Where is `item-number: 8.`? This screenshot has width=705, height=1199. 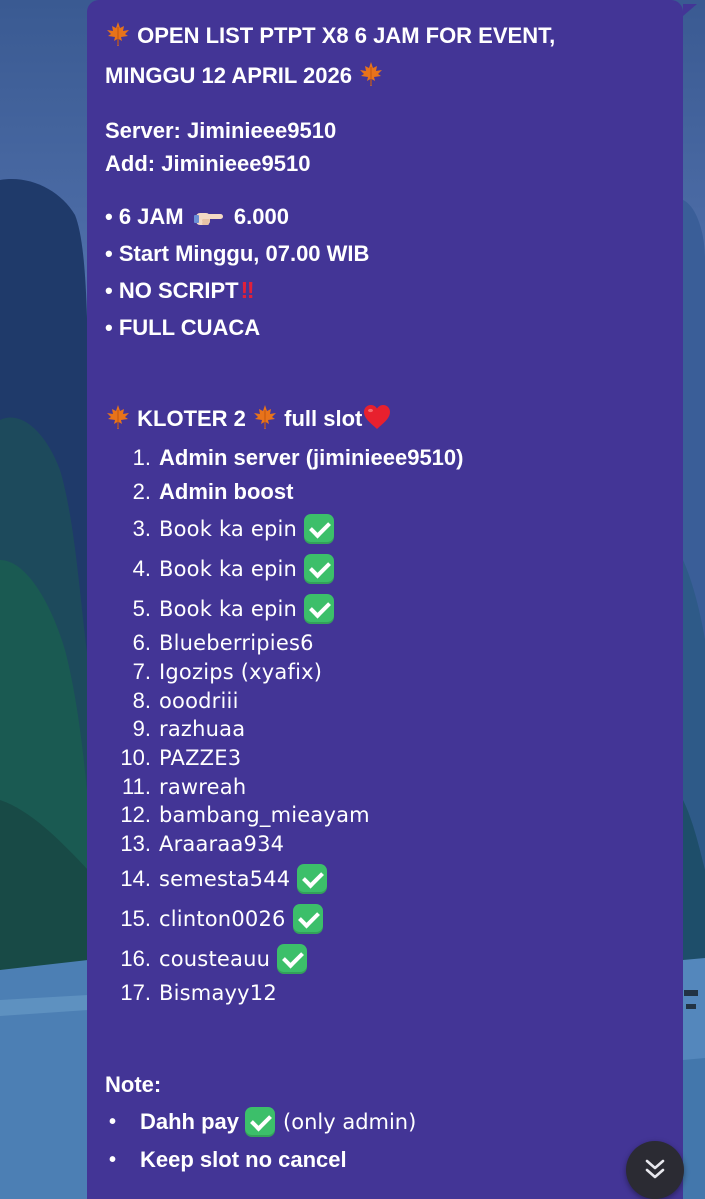
item-number: 8. is located at coordinates (141, 700).